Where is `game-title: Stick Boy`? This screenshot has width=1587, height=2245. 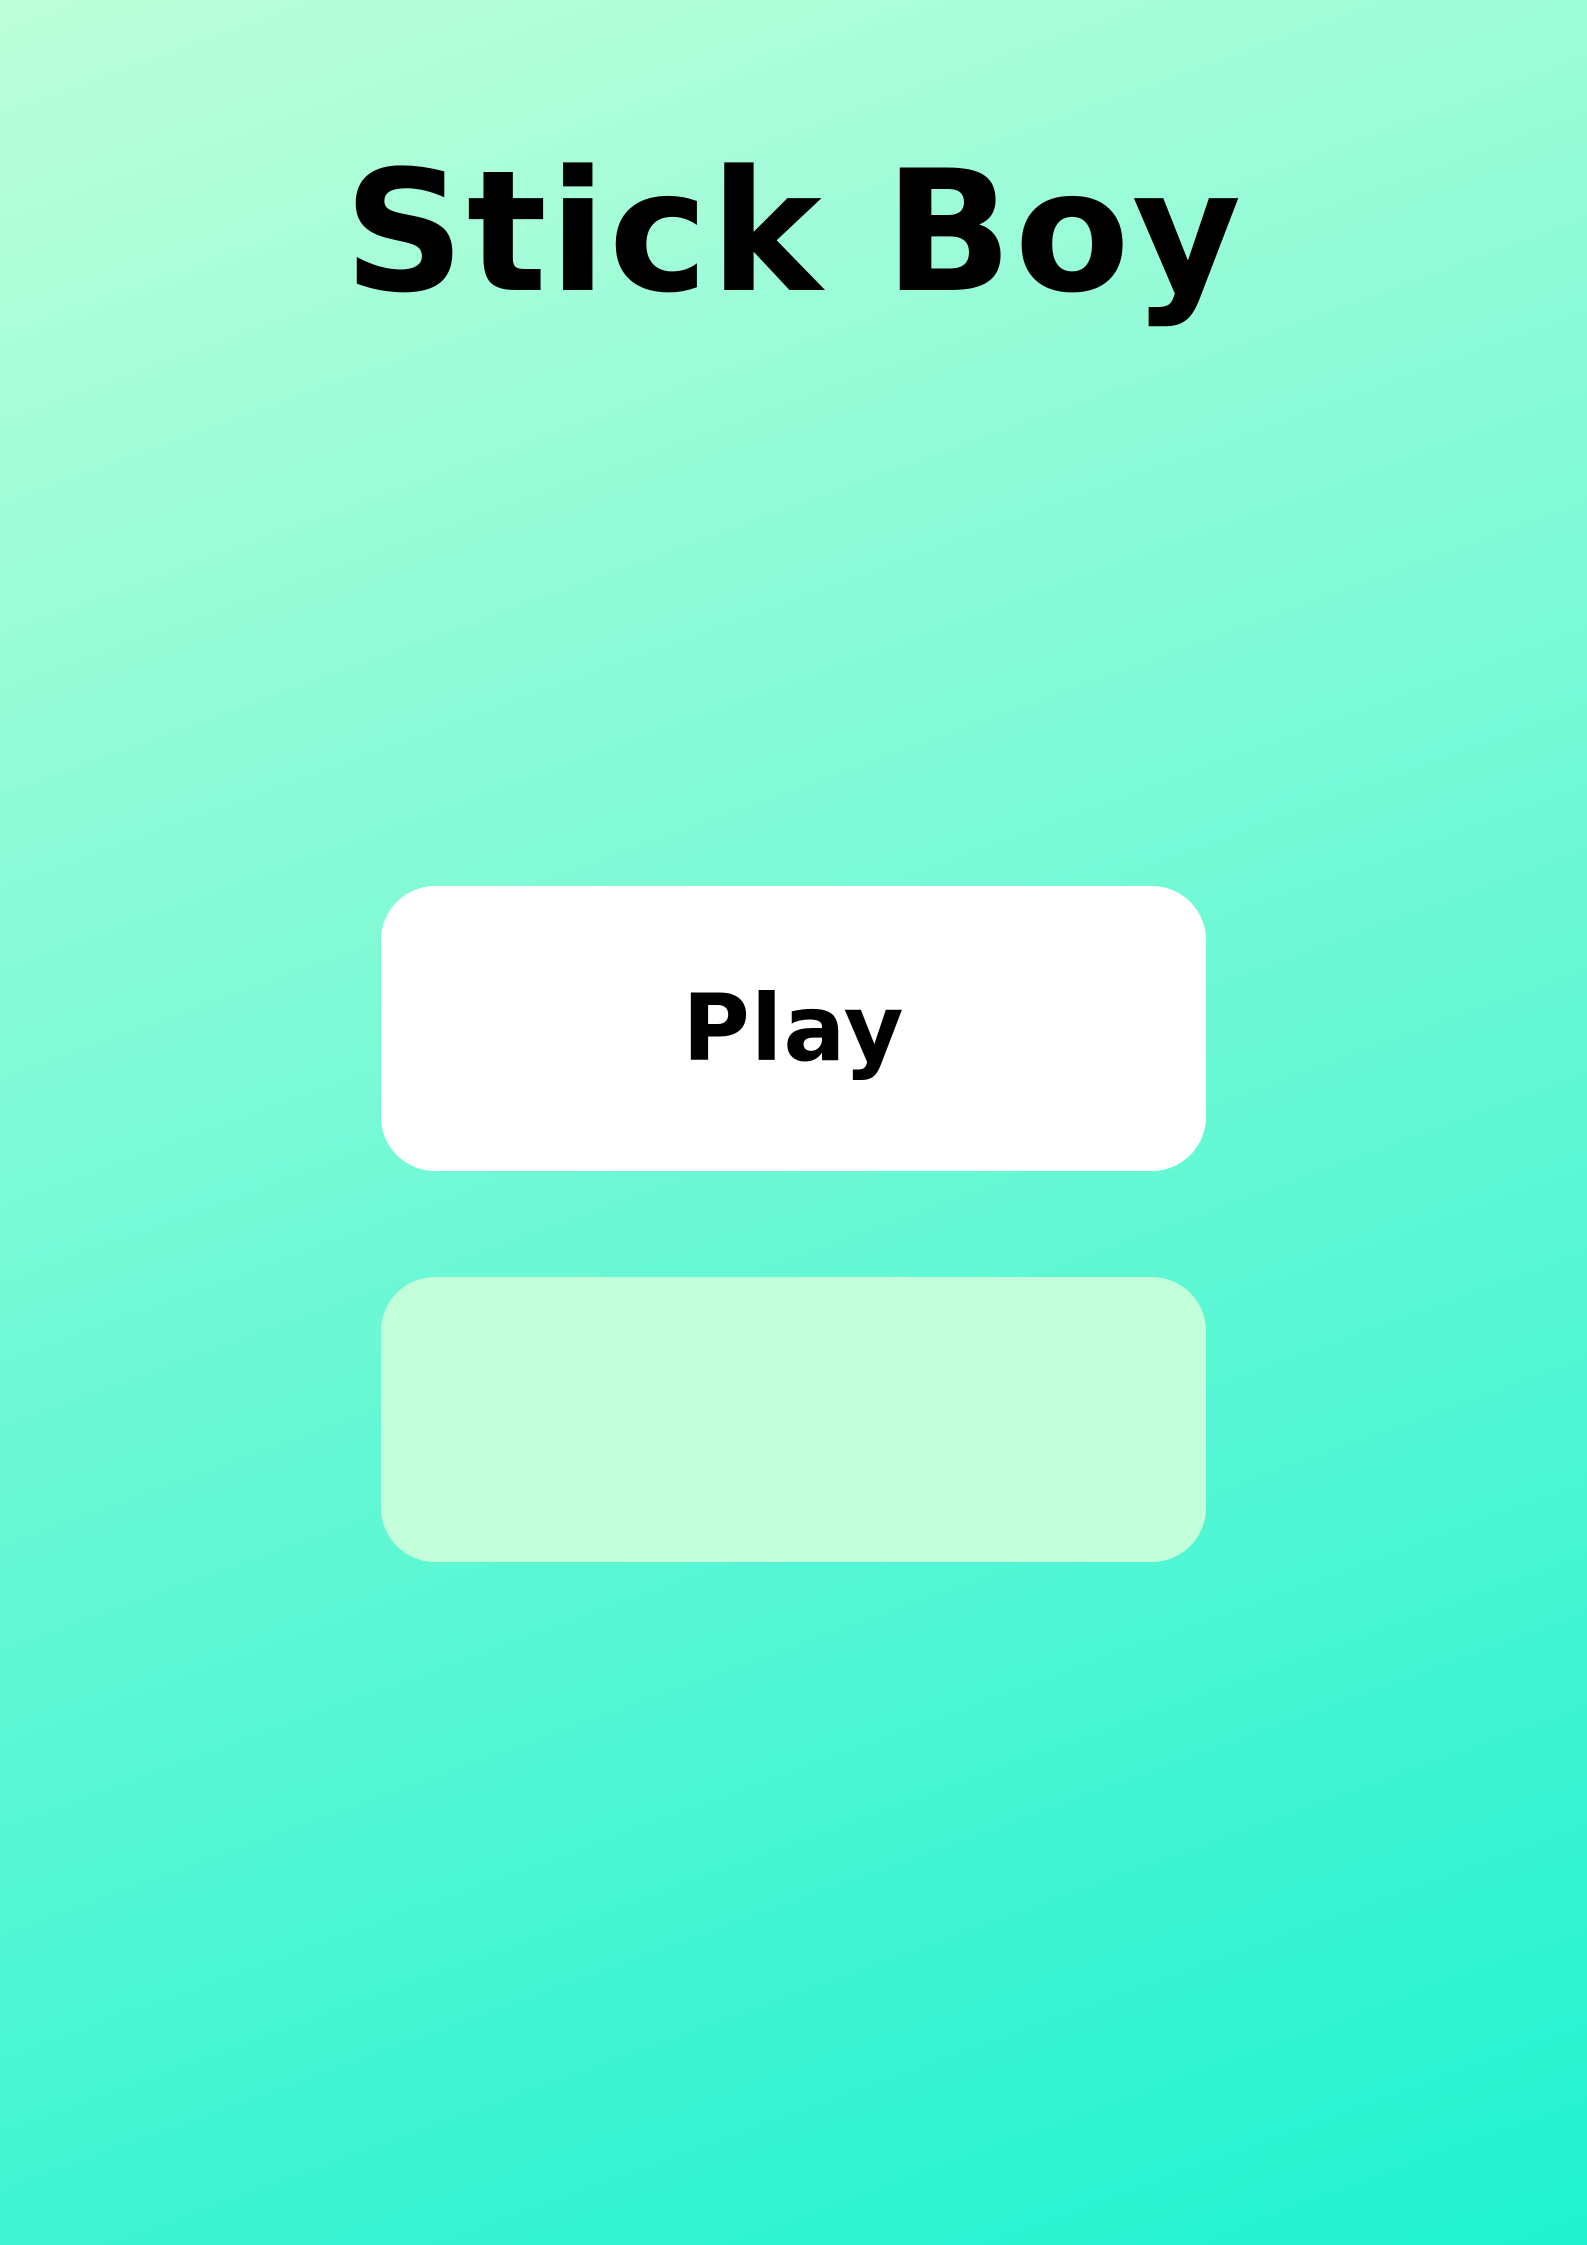 game-title: Stick Boy is located at coordinates (793, 232).